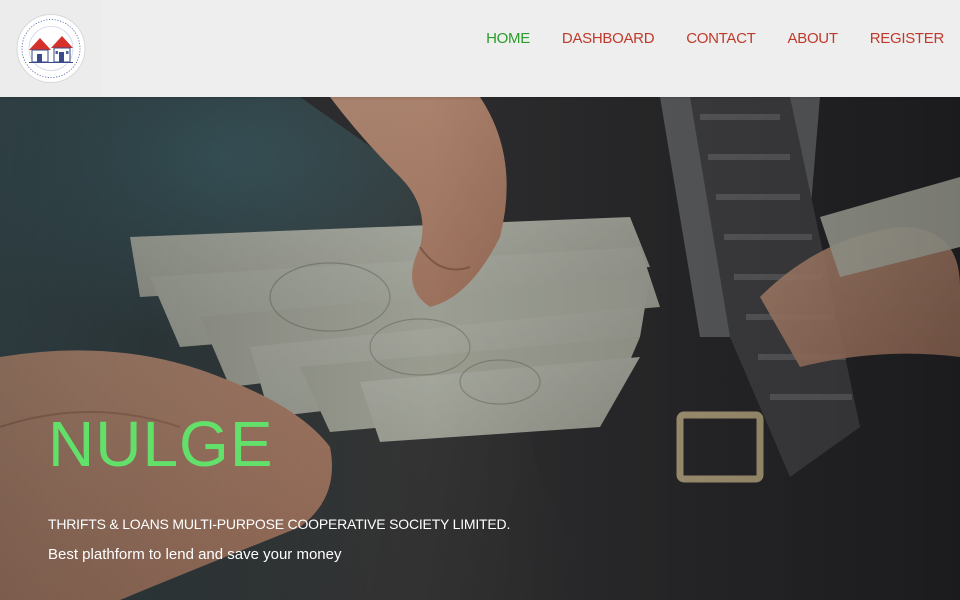  I want to click on logo-container, so click(51, 48).